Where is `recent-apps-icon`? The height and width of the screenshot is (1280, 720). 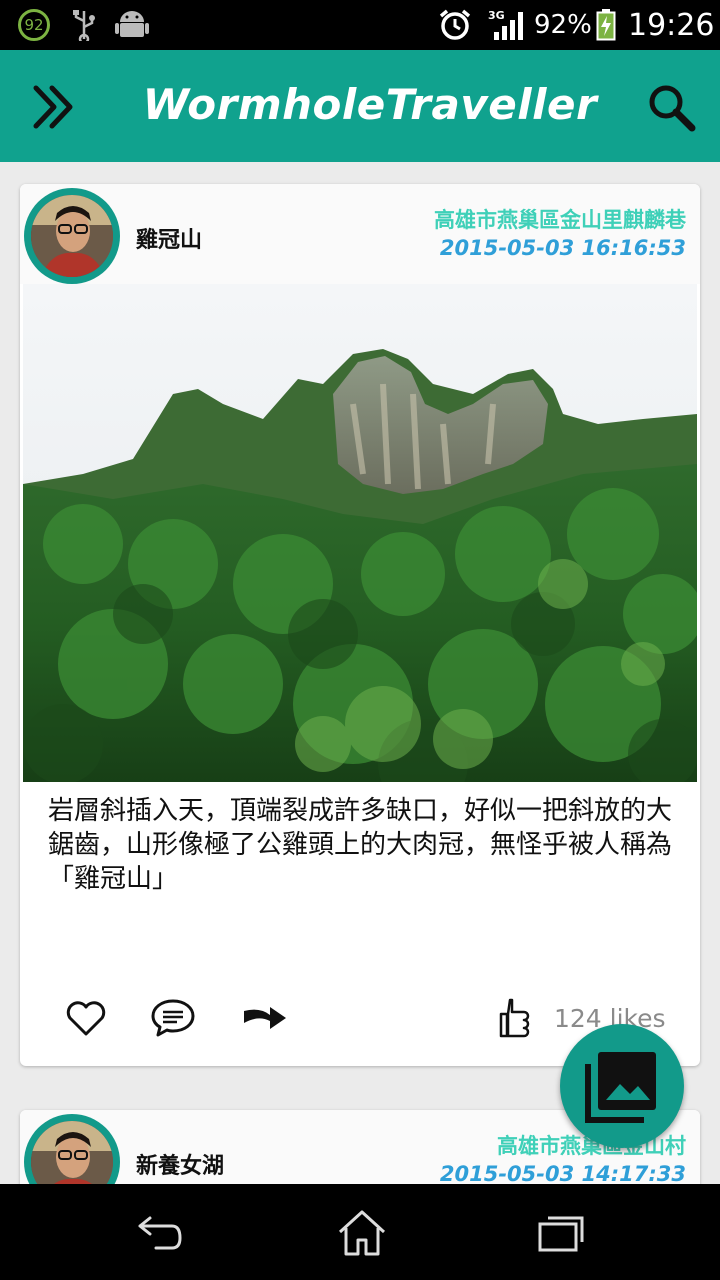 recent-apps-icon is located at coordinates (561, 1234).